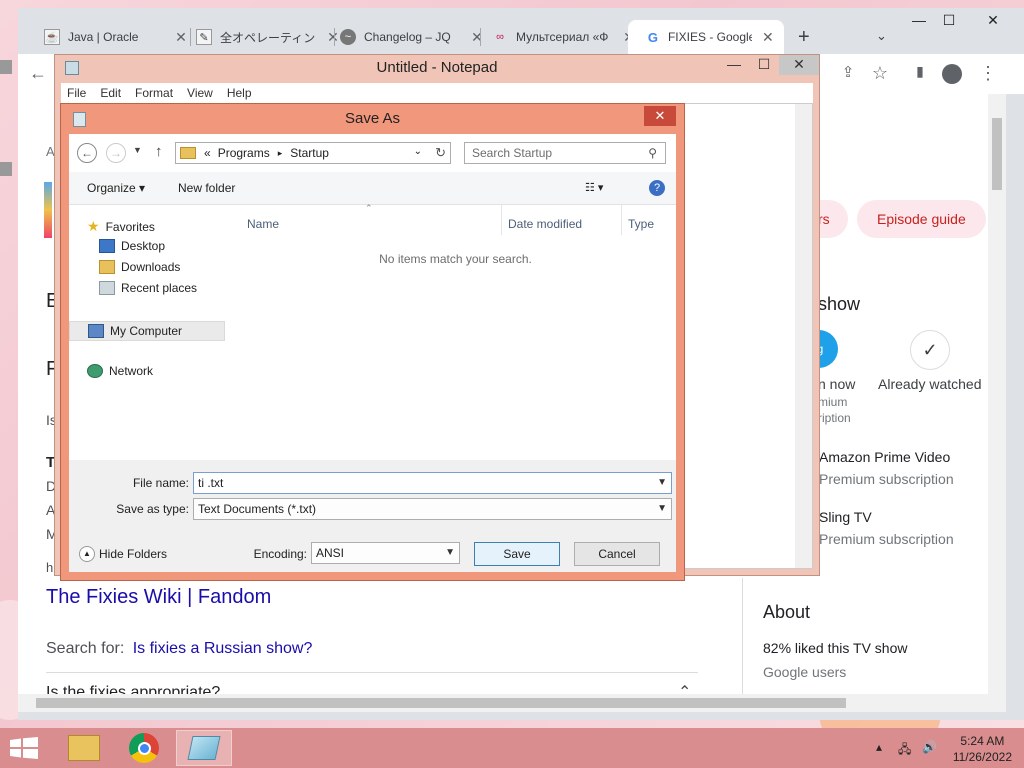 This screenshot has height=768, width=1024. I want to click on nav-my-computer: My Computer, so click(147, 331).